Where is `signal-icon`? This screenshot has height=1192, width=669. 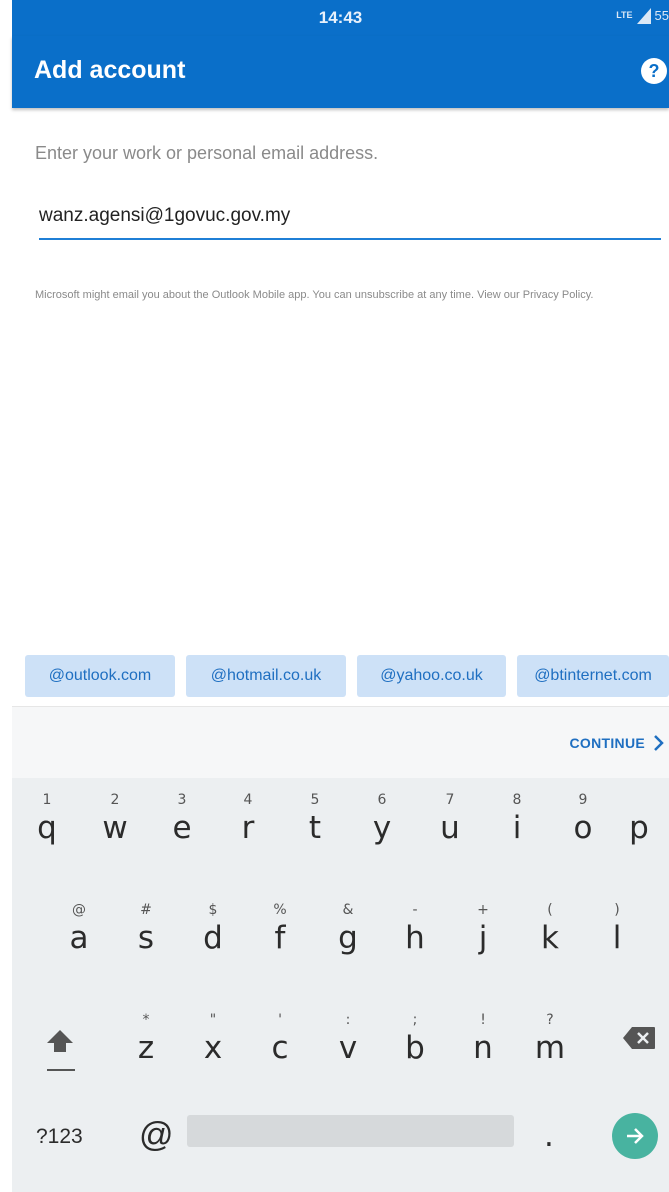 signal-icon is located at coordinates (643, 16).